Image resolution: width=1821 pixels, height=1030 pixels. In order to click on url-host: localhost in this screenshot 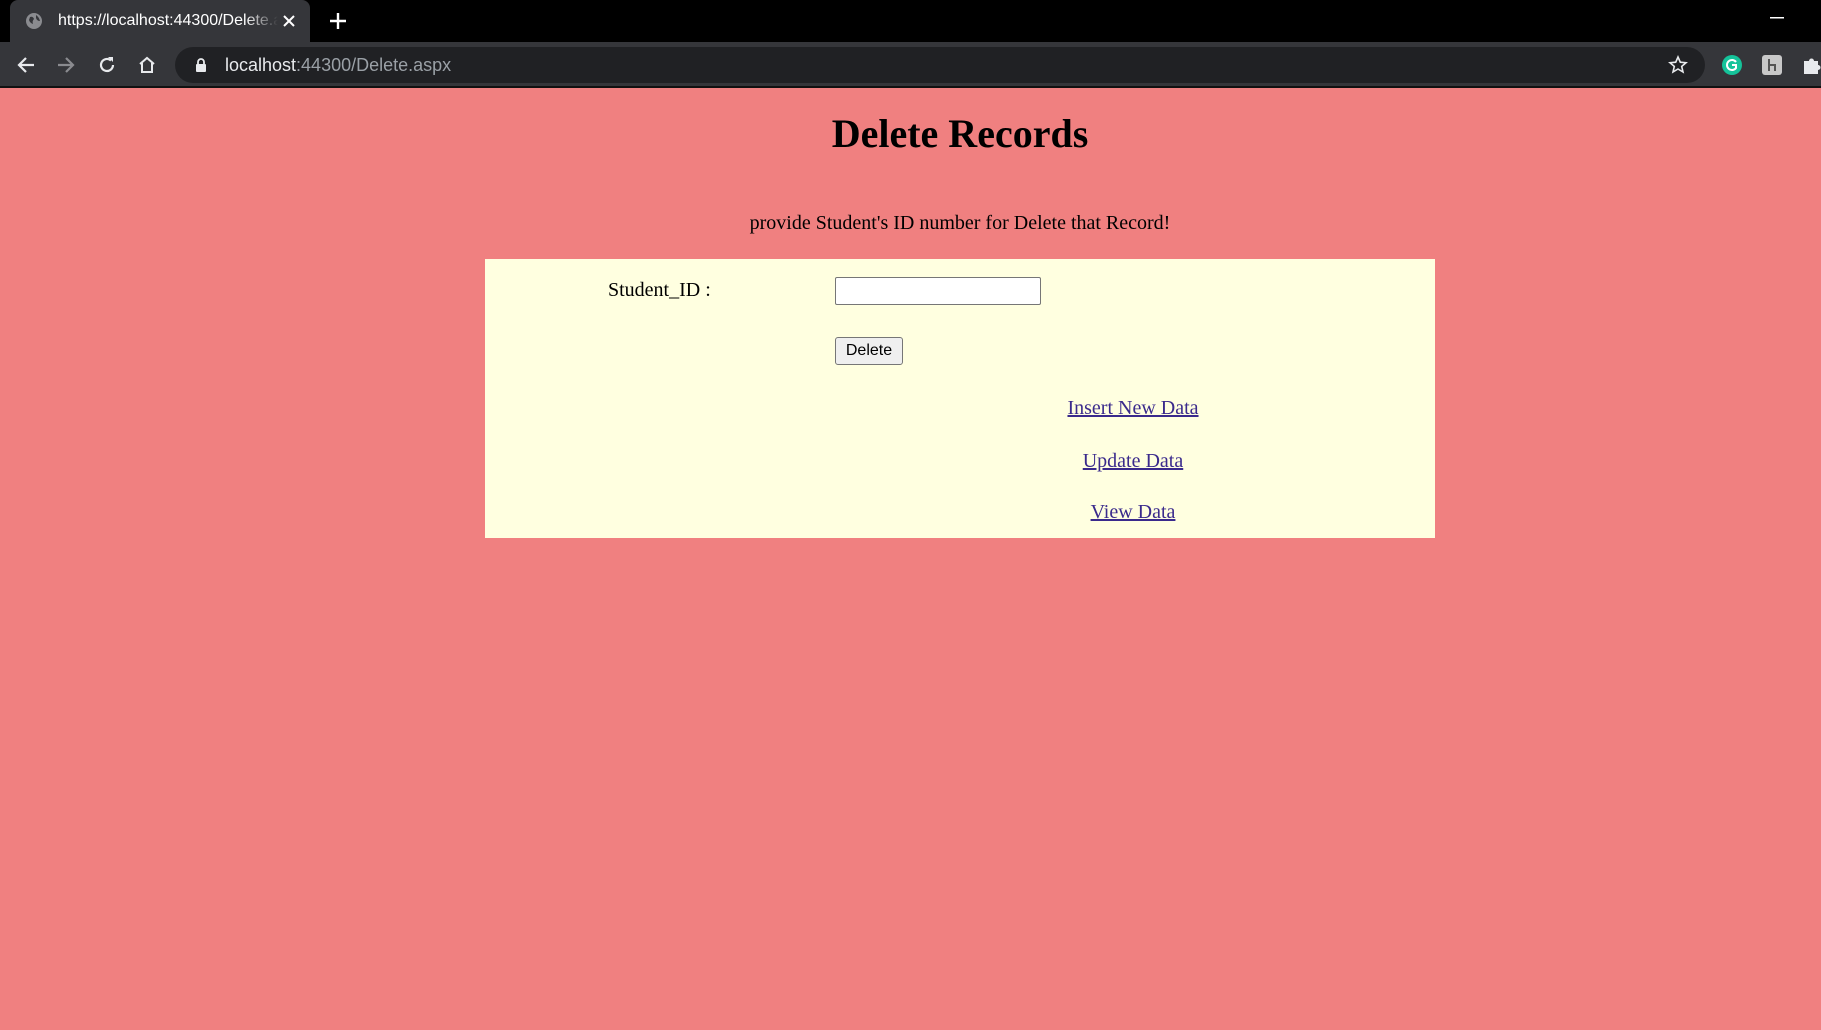, I will do `click(261, 64)`.